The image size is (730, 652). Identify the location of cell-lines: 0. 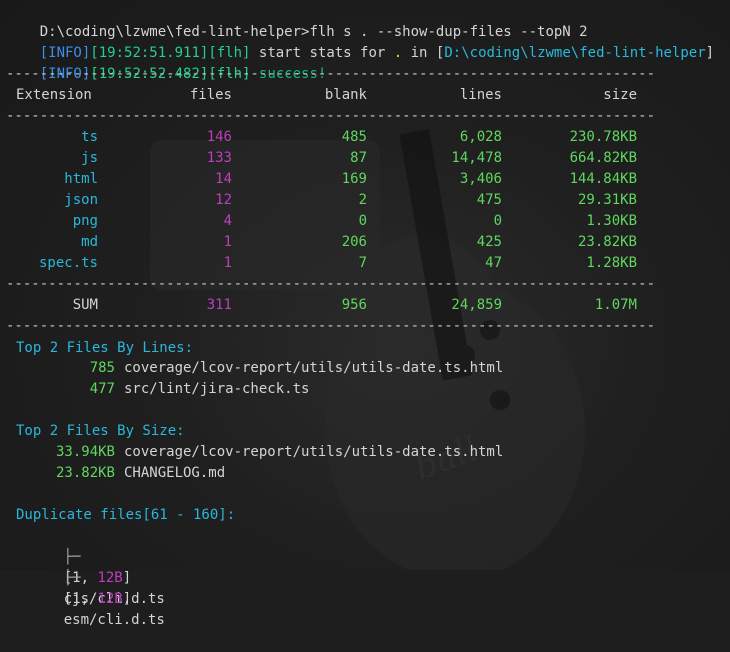
(497, 221).